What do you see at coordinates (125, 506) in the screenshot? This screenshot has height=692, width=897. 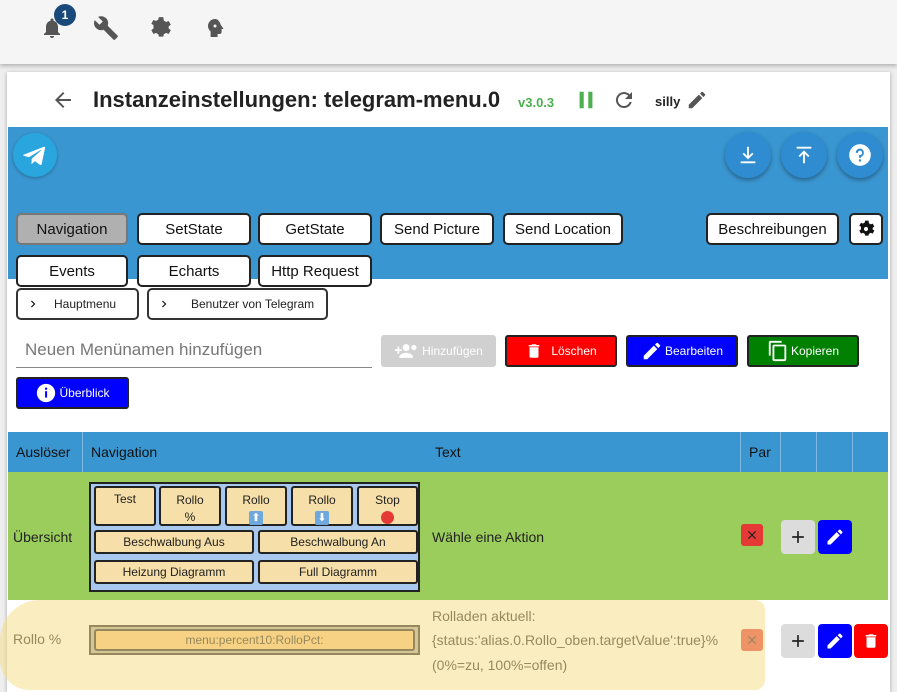 I see `keyboard-key: Test` at bounding box center [125, 506].